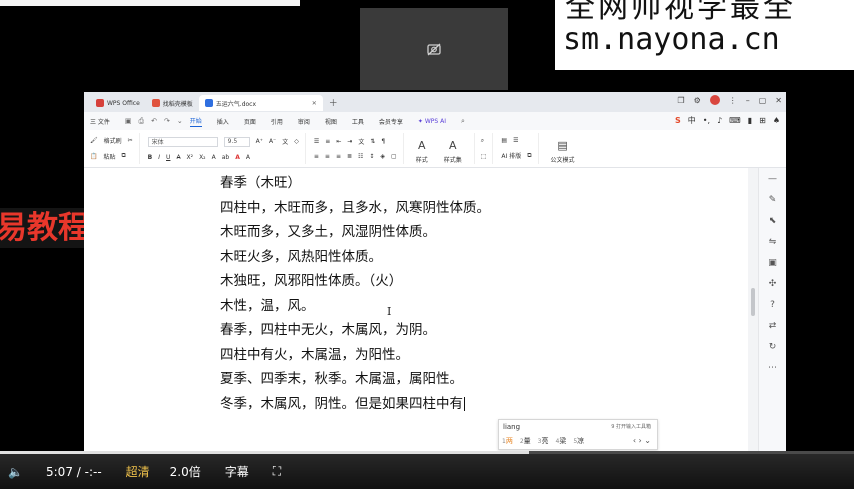 The width and height of the screenshot is (854, 489). Describe the element at coordinates (680, 100) in the screenshot. I see `restore-window-icon: ❐` at that location.